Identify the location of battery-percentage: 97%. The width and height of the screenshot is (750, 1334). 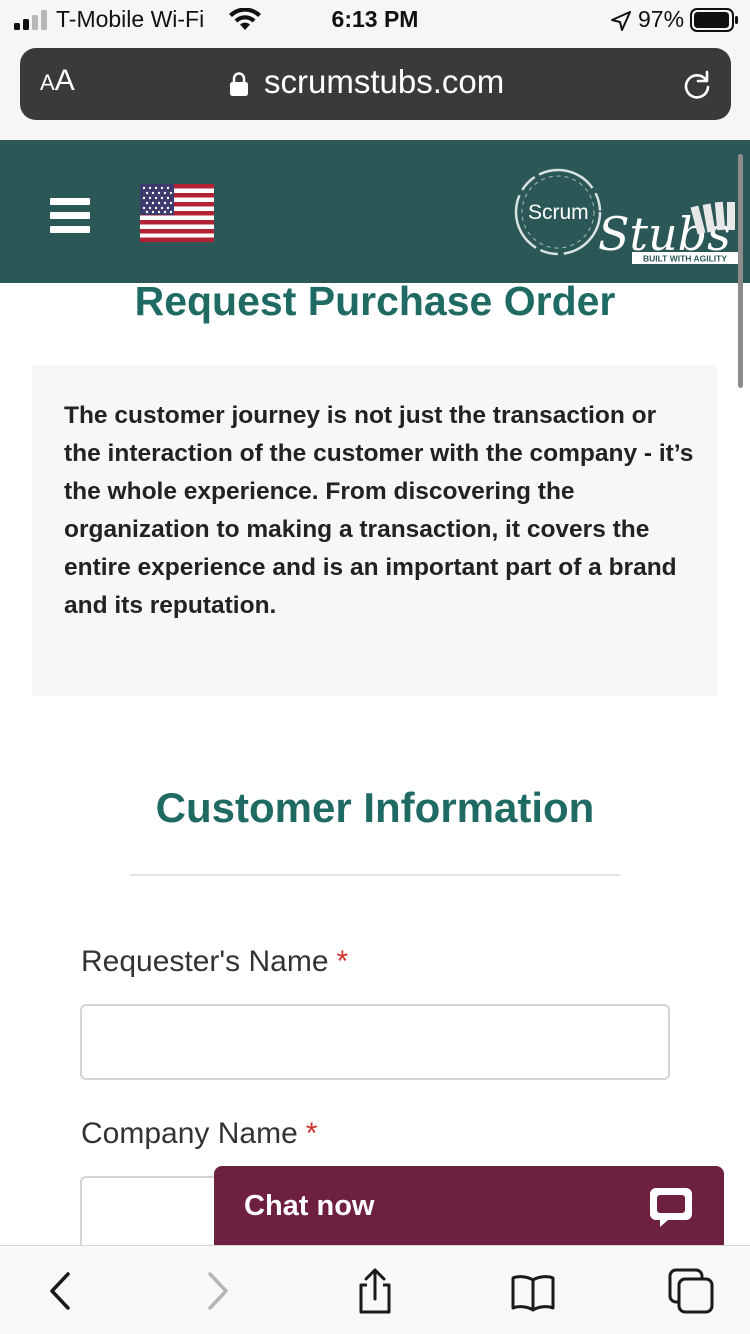
(661, 19).